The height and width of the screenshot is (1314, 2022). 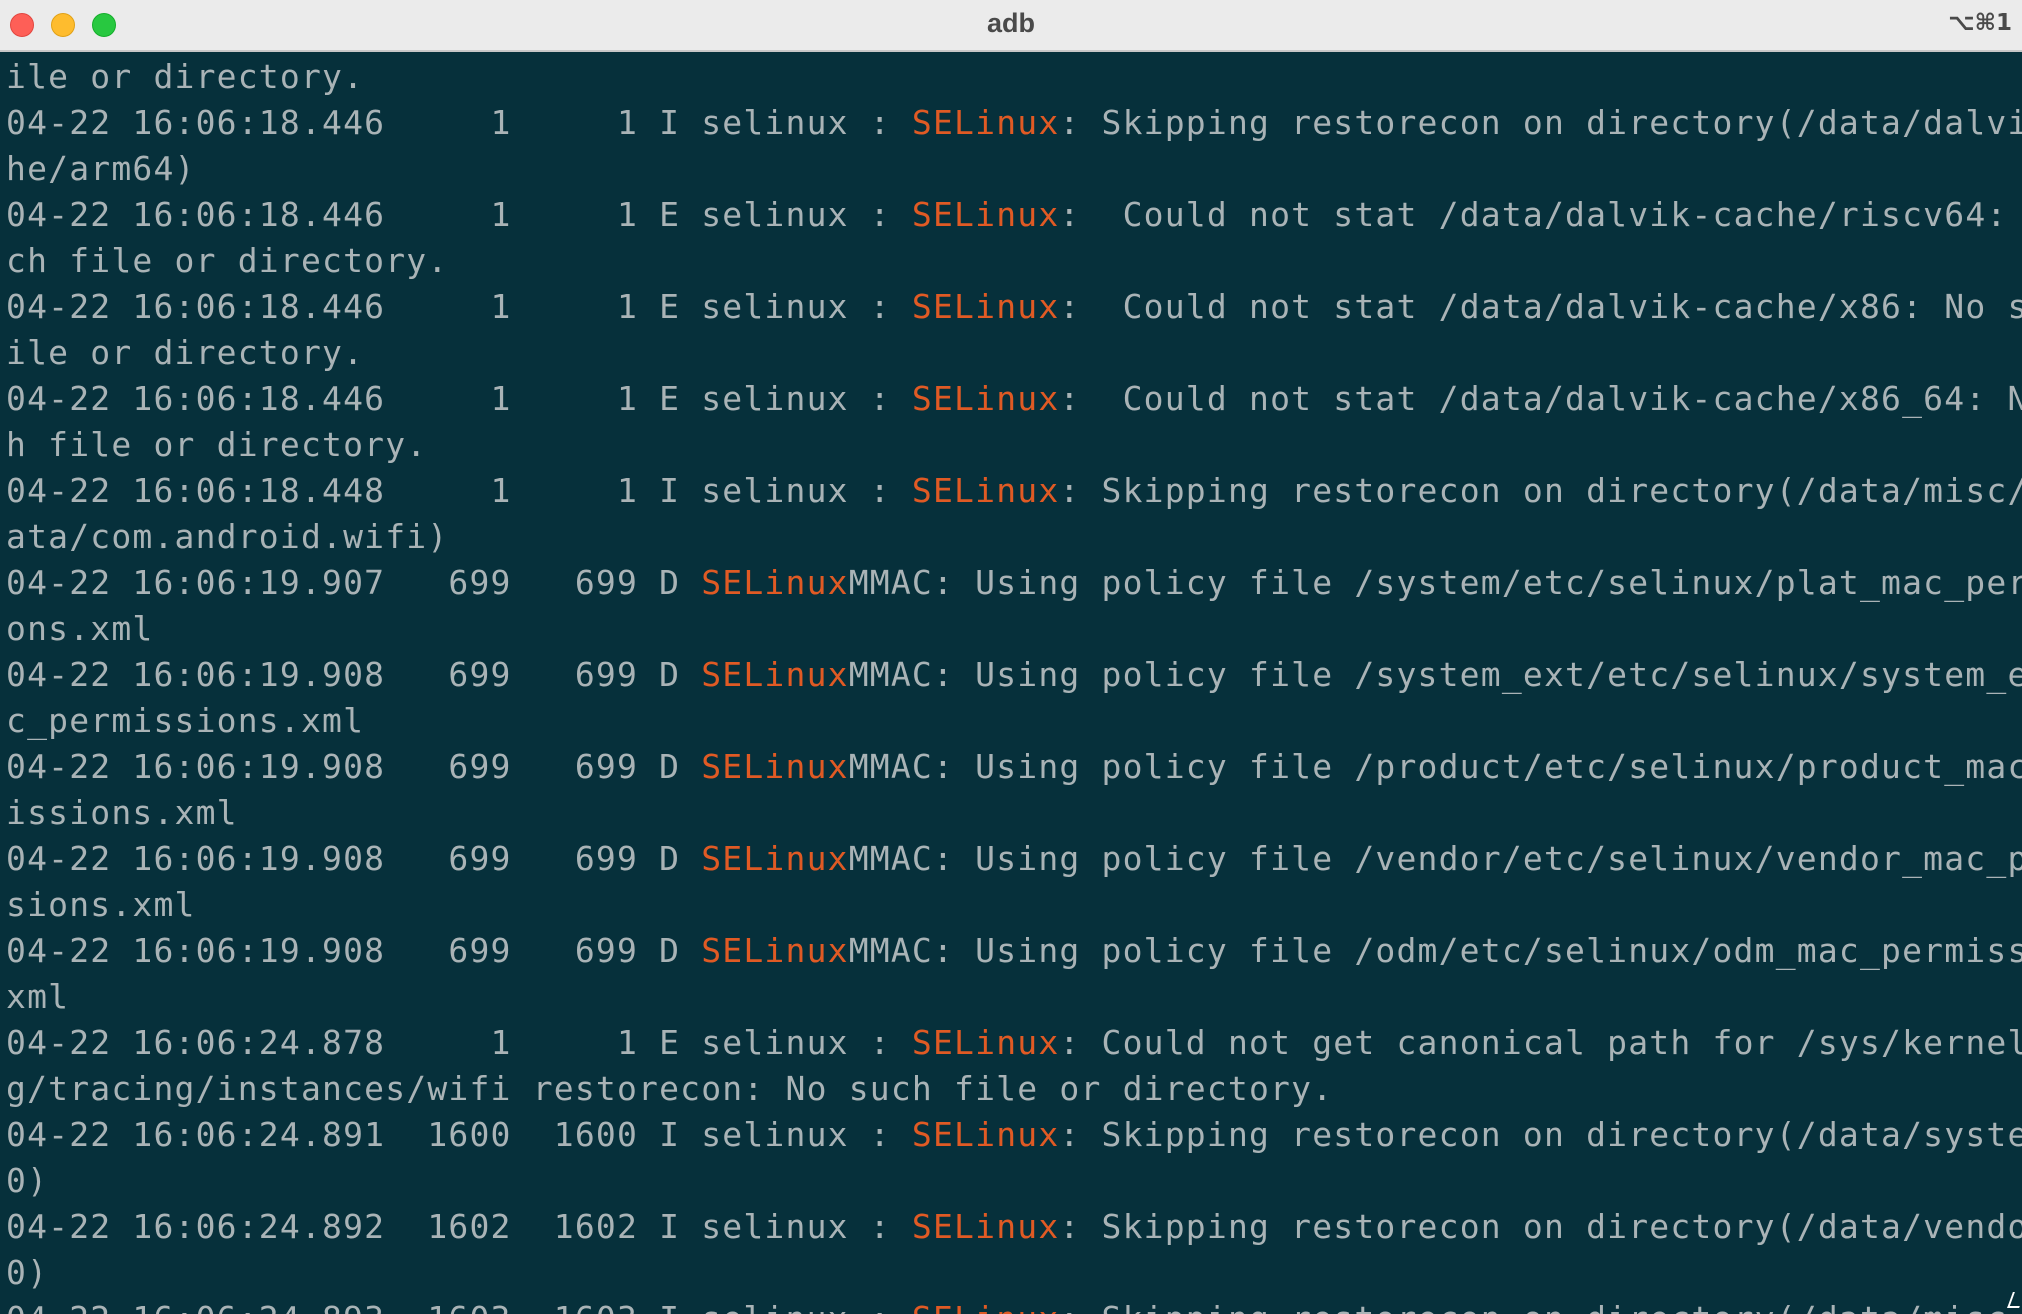 I want to click on log-line: he/arm64), so click(x=101, y=169).